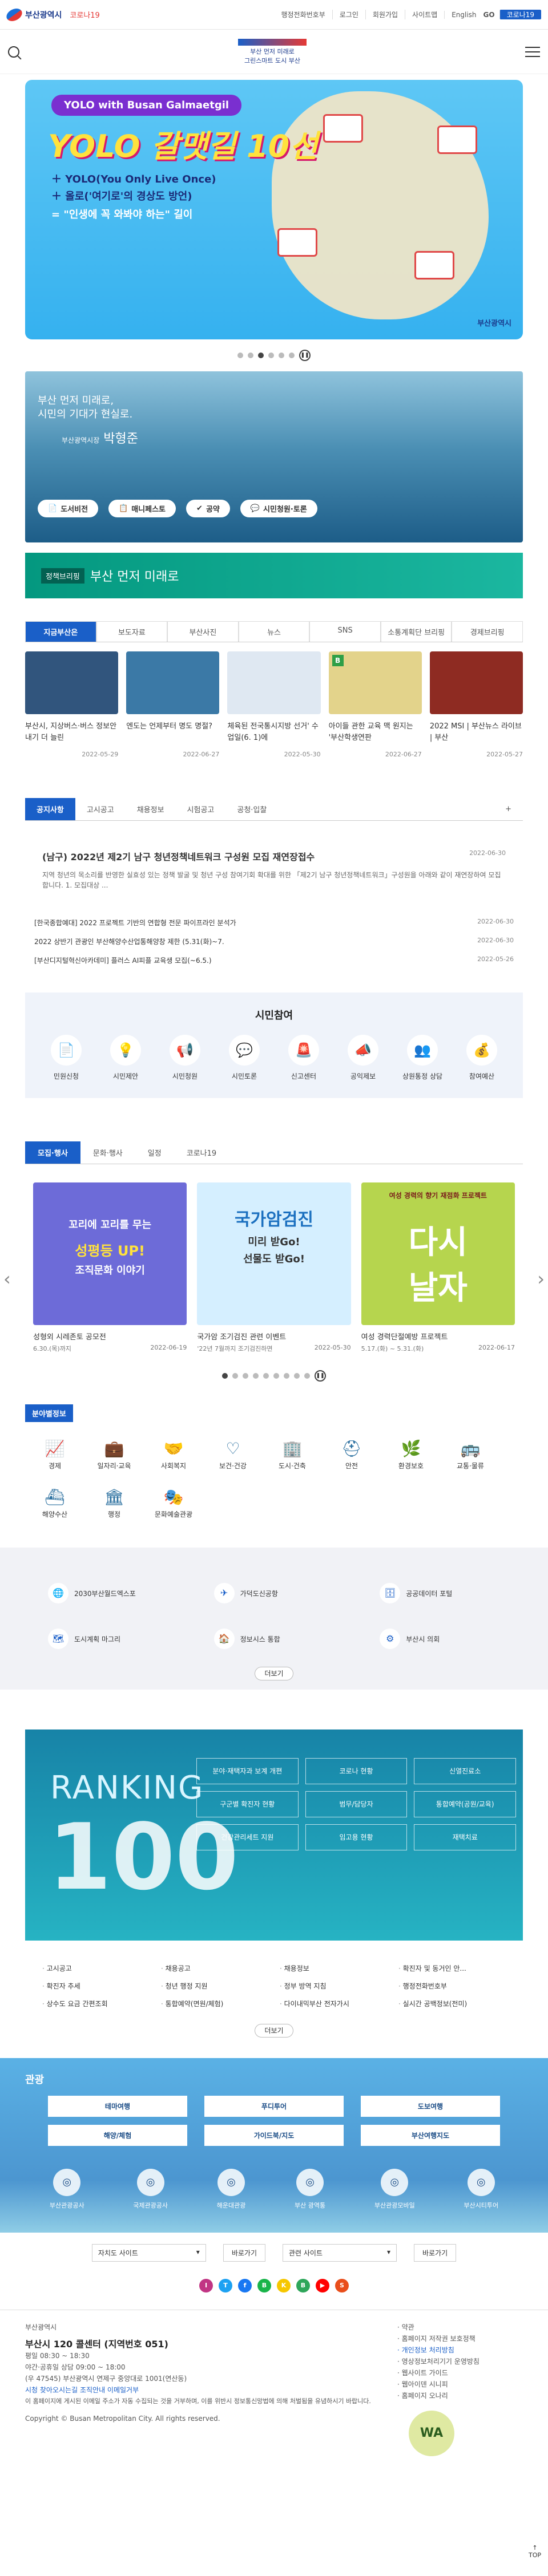 The image size is (548, 2576). What do you see at coordinates (33, 14) in the screenshot?
I see `site-logo: 부산광역시` at bounding box center [33, 14].